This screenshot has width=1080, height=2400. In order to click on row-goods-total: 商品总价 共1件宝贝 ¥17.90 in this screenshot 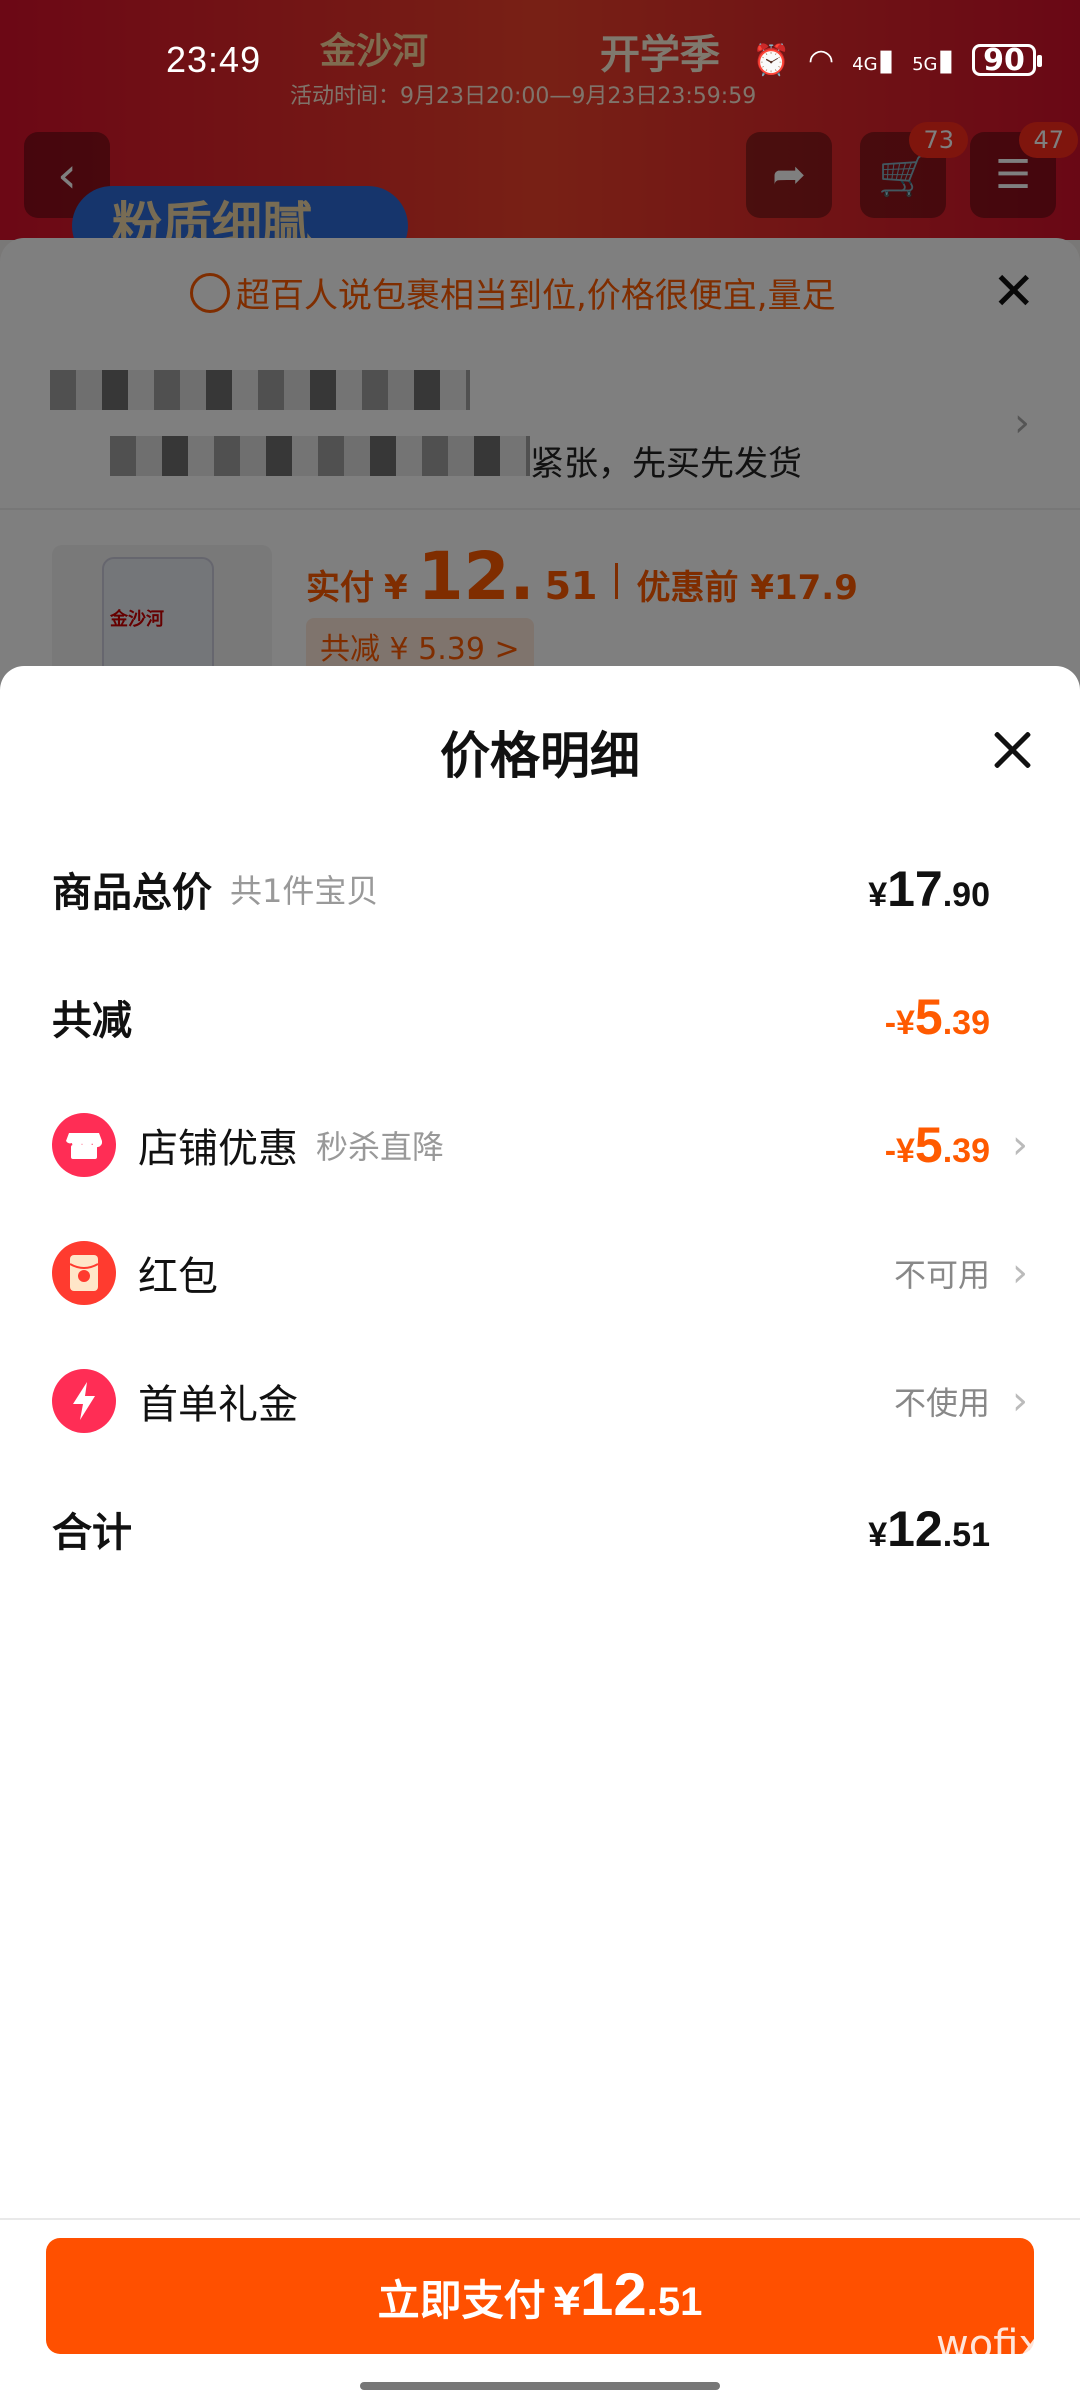, I will do `click(542, 889)`.